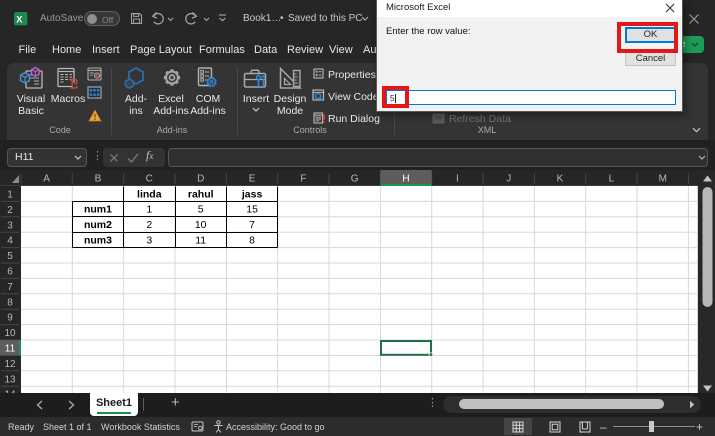 The image size is (715, 436). What do you see at coordinates (252, 179) in the screenshot?
I see `svg-text: E` at bounding box center [252, 179].